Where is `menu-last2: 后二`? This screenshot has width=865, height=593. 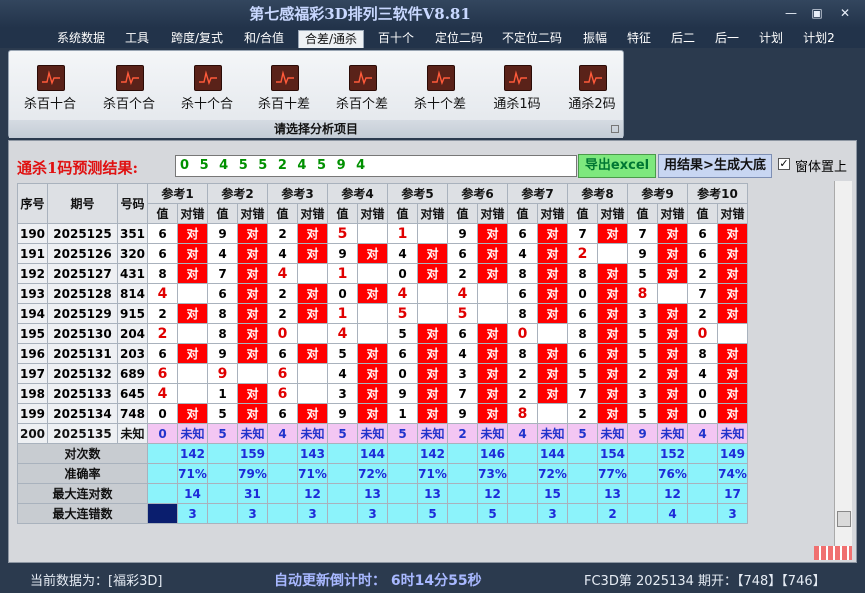 menu-last2: 后二 is located at coordinates (683, 39).